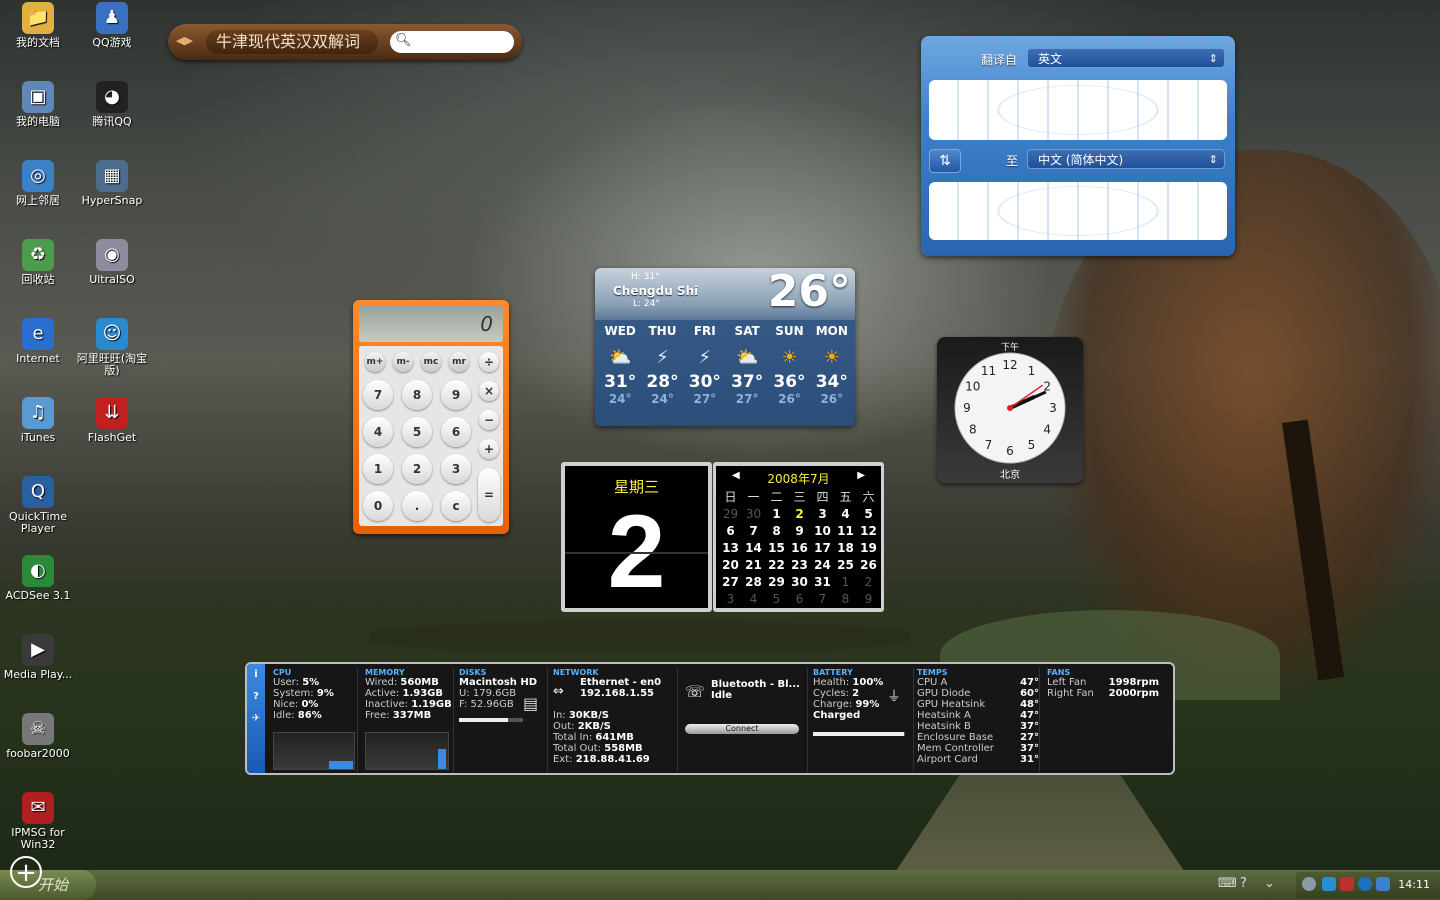 The image size is (1440, 900). What do you see at coordinates (868, 547) in the screenshot?
I see `calendar-day: 19` at bounding box center [868, 547].